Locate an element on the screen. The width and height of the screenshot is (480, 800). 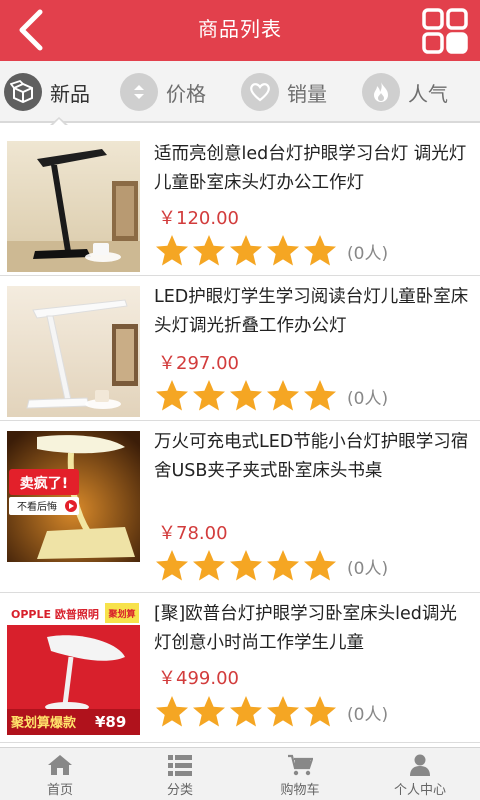
flame-icon is located at coordinates (381, 92).